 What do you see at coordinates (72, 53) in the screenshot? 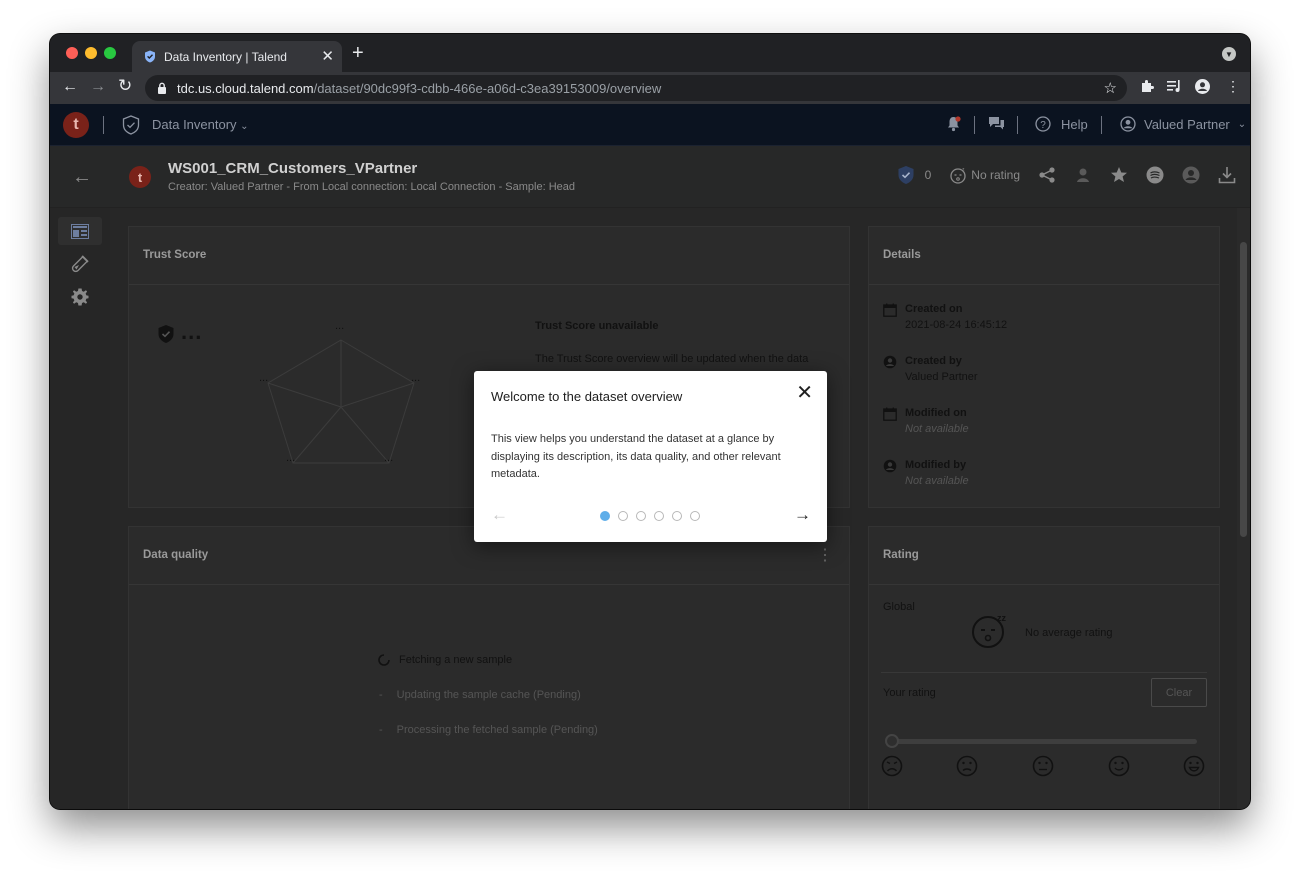
I see `close-window-button` at bounding box center [72, 53].